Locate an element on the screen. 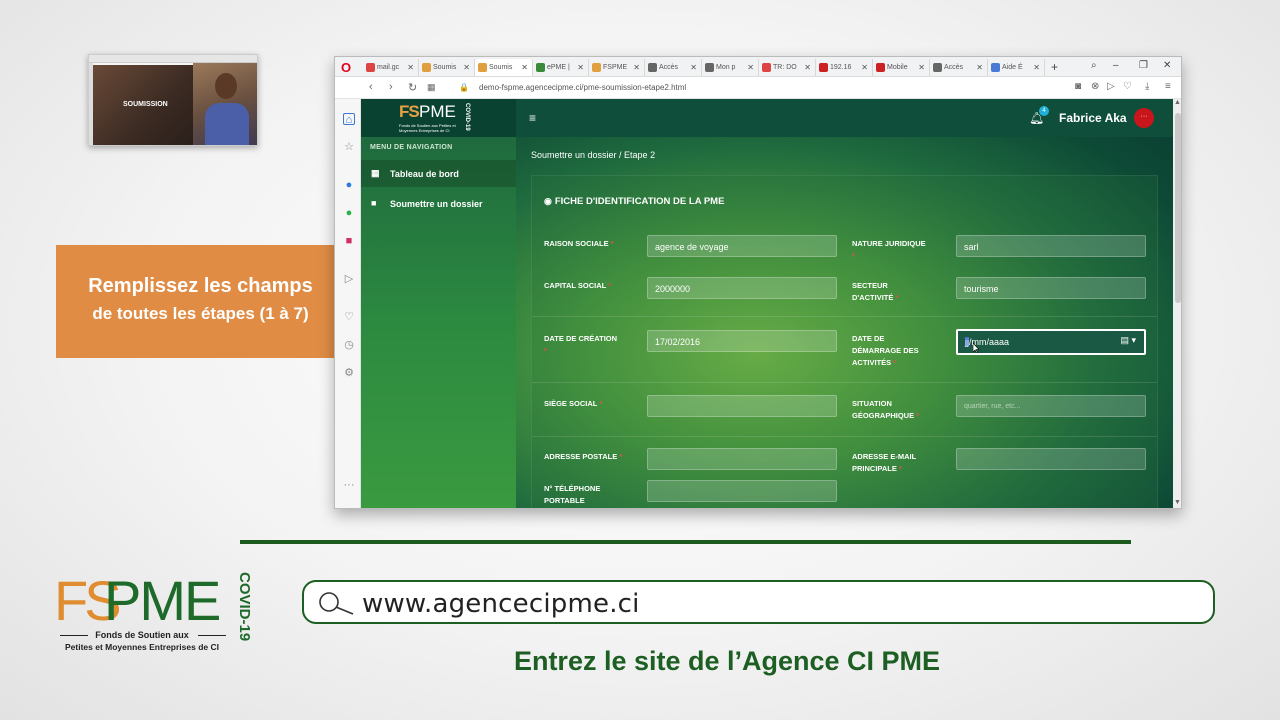 This screenshot has width=1280, height=720. browser-tab: Aide É ✕ is located at coordinates (1016, 67).